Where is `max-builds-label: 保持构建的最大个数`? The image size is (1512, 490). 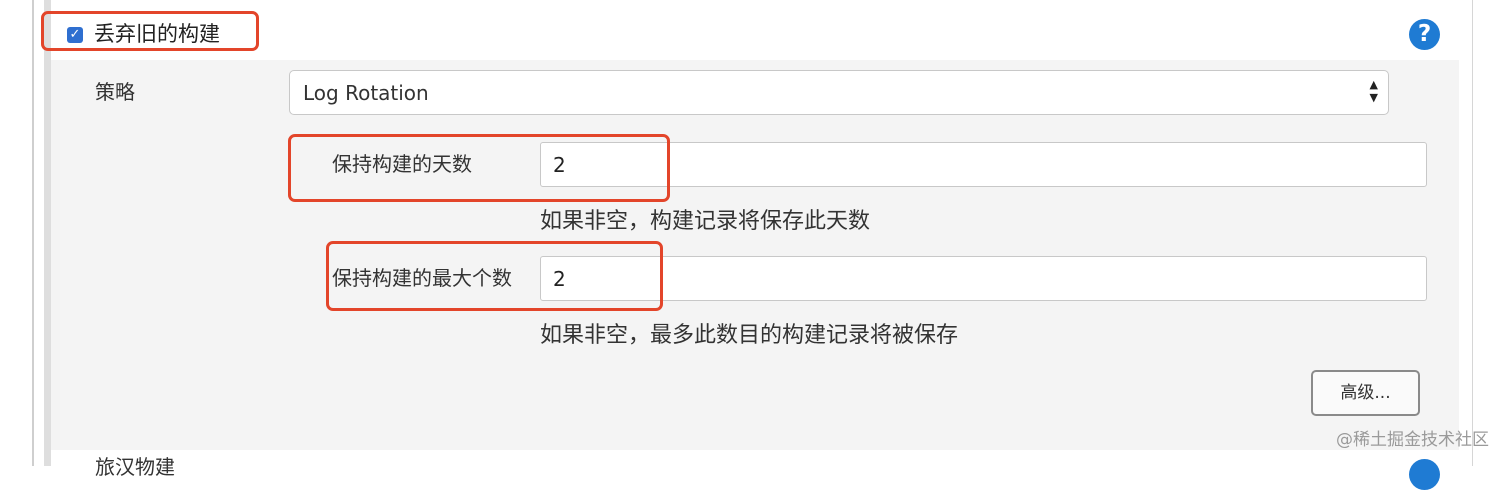
max-builds-label: 保持构建的最大个数 is located at coordinates (422, 278).